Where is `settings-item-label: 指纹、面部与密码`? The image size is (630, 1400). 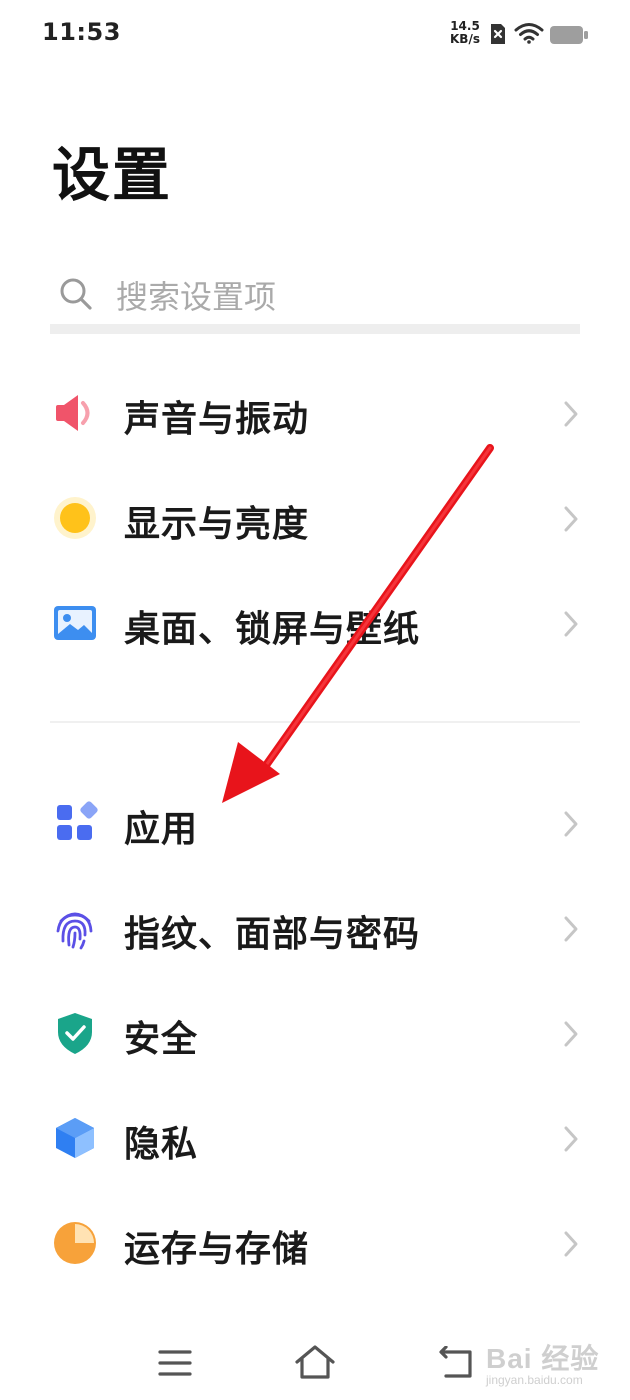 settings-item-label: 指纹、面部与密码 is located at coordinates (272, 934).